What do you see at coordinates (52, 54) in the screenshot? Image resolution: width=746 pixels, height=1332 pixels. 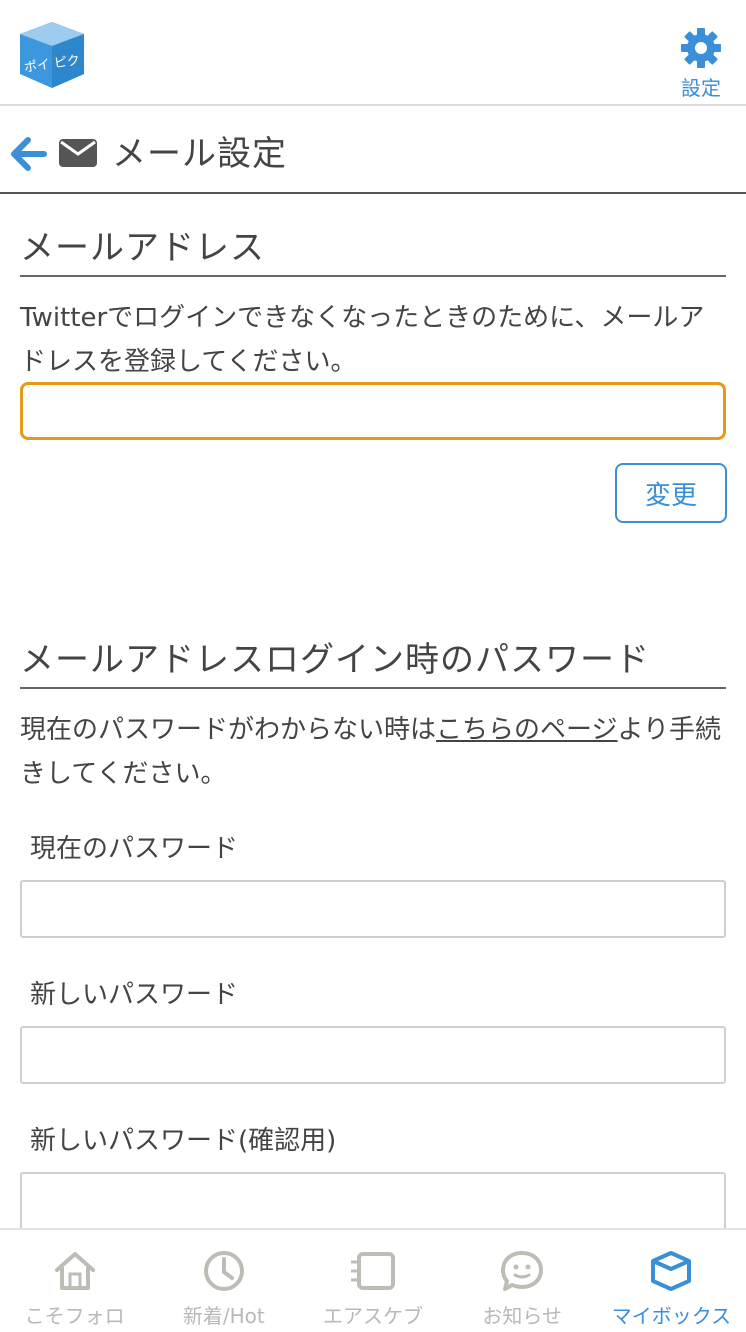 I see `poipiku-logo: ポイ ピク` at bounding box center [52, 54].